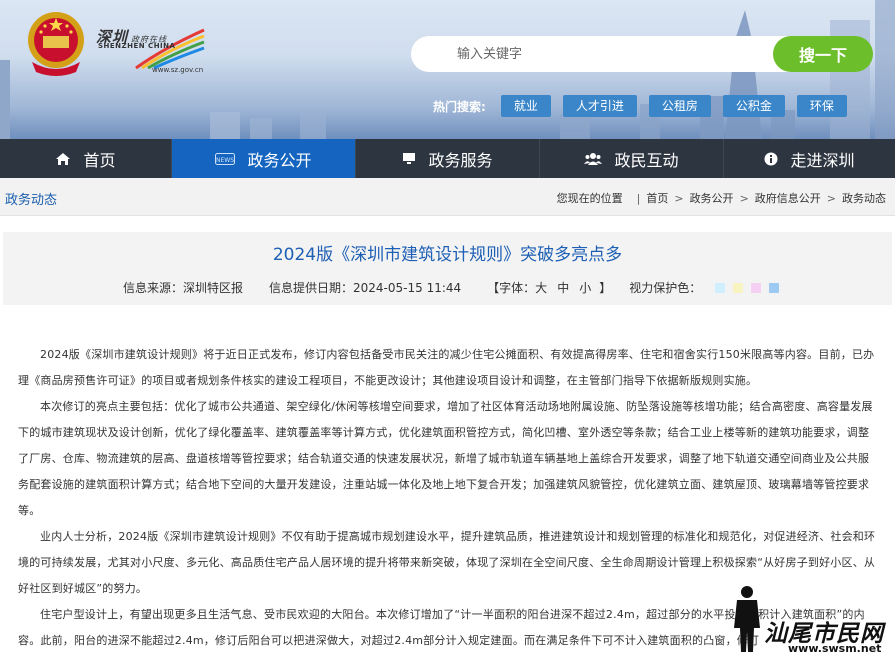 The width and height of the screenshot is (895, 656). Describe the element at coordinates (823, 54) in the screenshot. I see `search-button: 搜一下` at that location.